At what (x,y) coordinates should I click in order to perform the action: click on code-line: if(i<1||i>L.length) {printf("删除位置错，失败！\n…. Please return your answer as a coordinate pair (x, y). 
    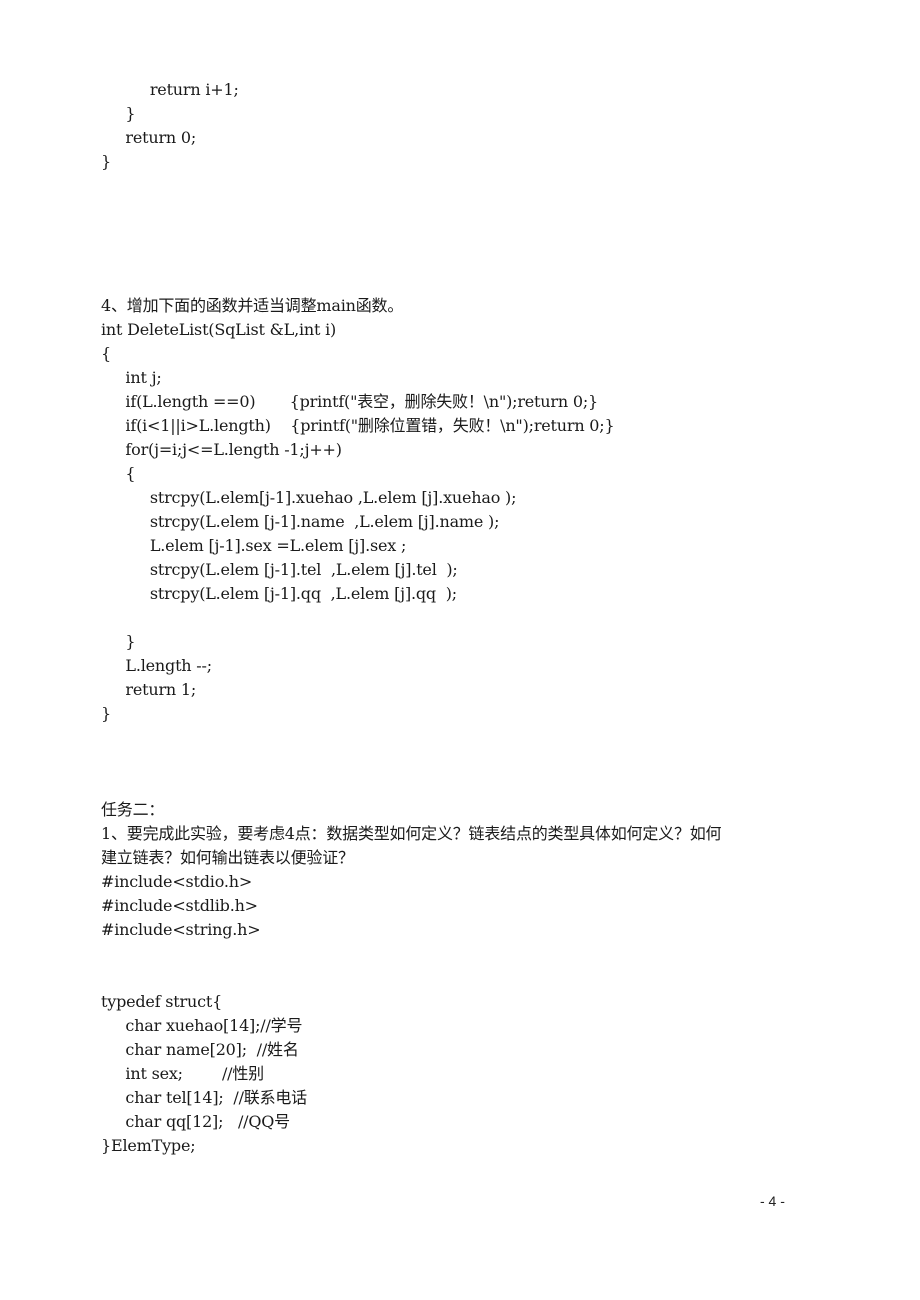
    Looking at the image, I should click on (358, 425).